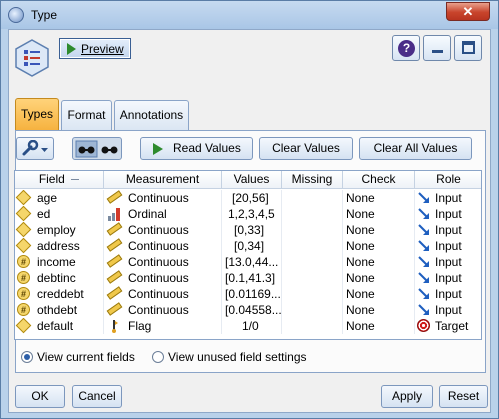 Image resolution: width=499 pixels, height=419 pixels. Describe the element at coordinates (59, 214) in the screenshot. I see `field-cell: ed` at that location.